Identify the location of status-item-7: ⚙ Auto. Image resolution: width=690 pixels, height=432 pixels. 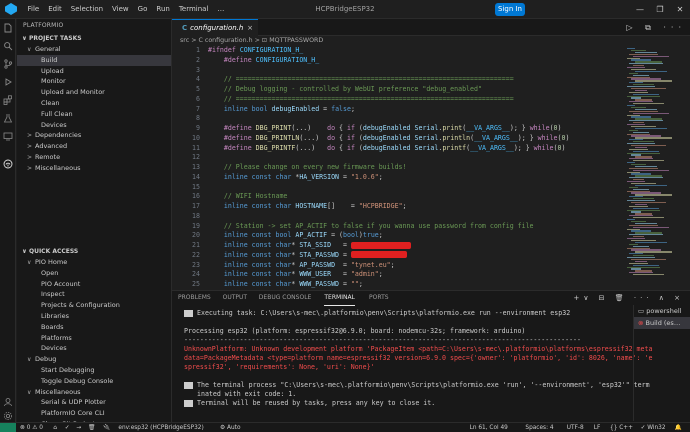
(230, 427).